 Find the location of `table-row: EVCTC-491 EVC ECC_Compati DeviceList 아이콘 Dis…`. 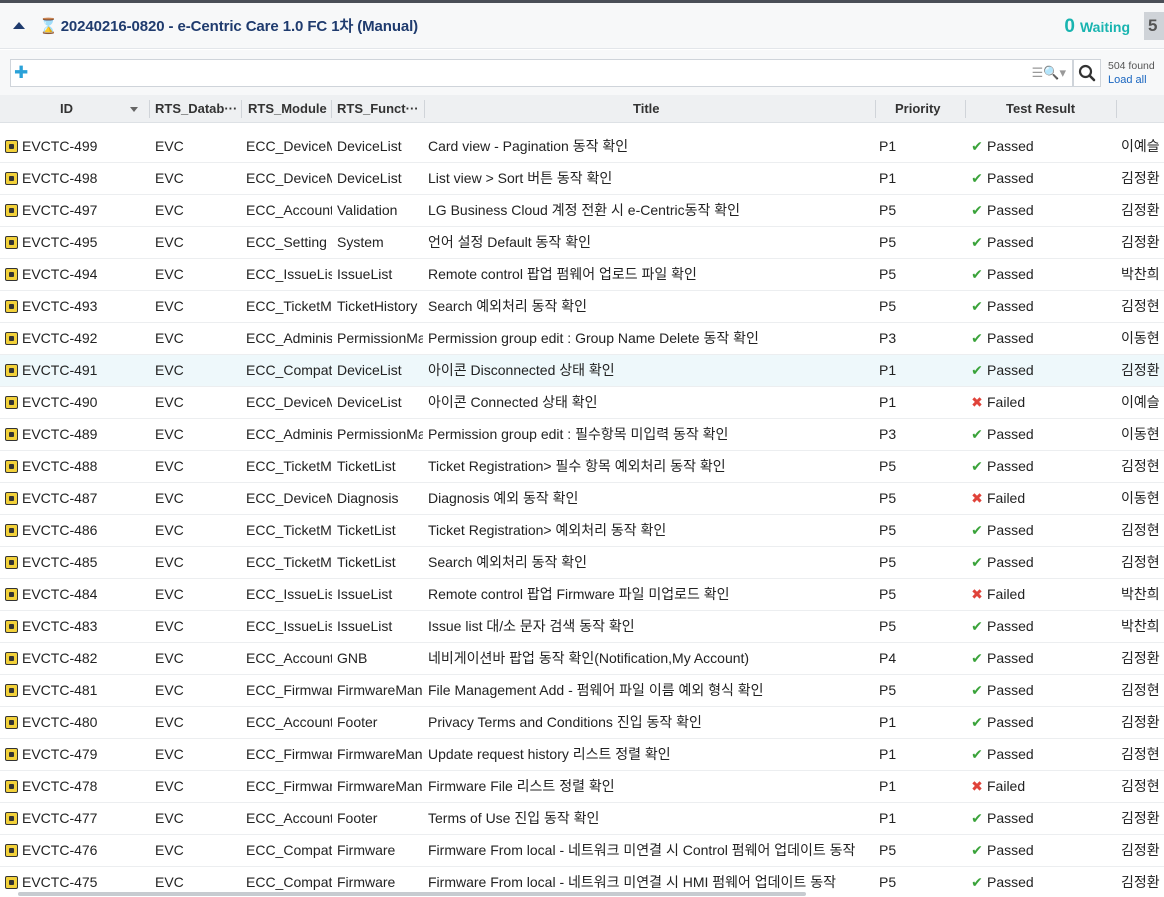

table-row: EVCTC-491 EVC ECC_Compati DeviceList 아이콘 Dis… is located at coordinates (582, 371).